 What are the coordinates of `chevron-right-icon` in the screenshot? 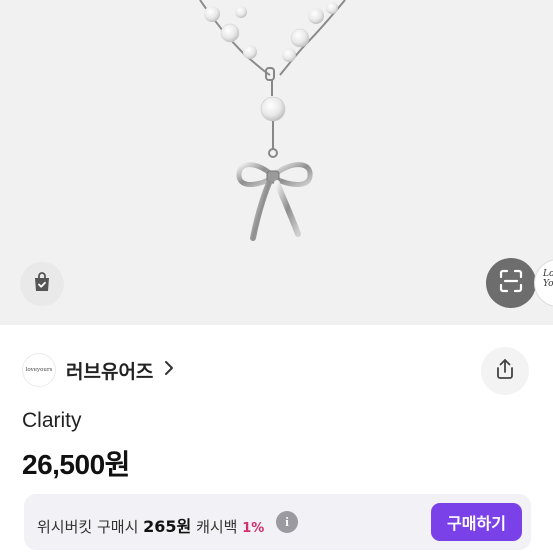 It's located at (169, 370).